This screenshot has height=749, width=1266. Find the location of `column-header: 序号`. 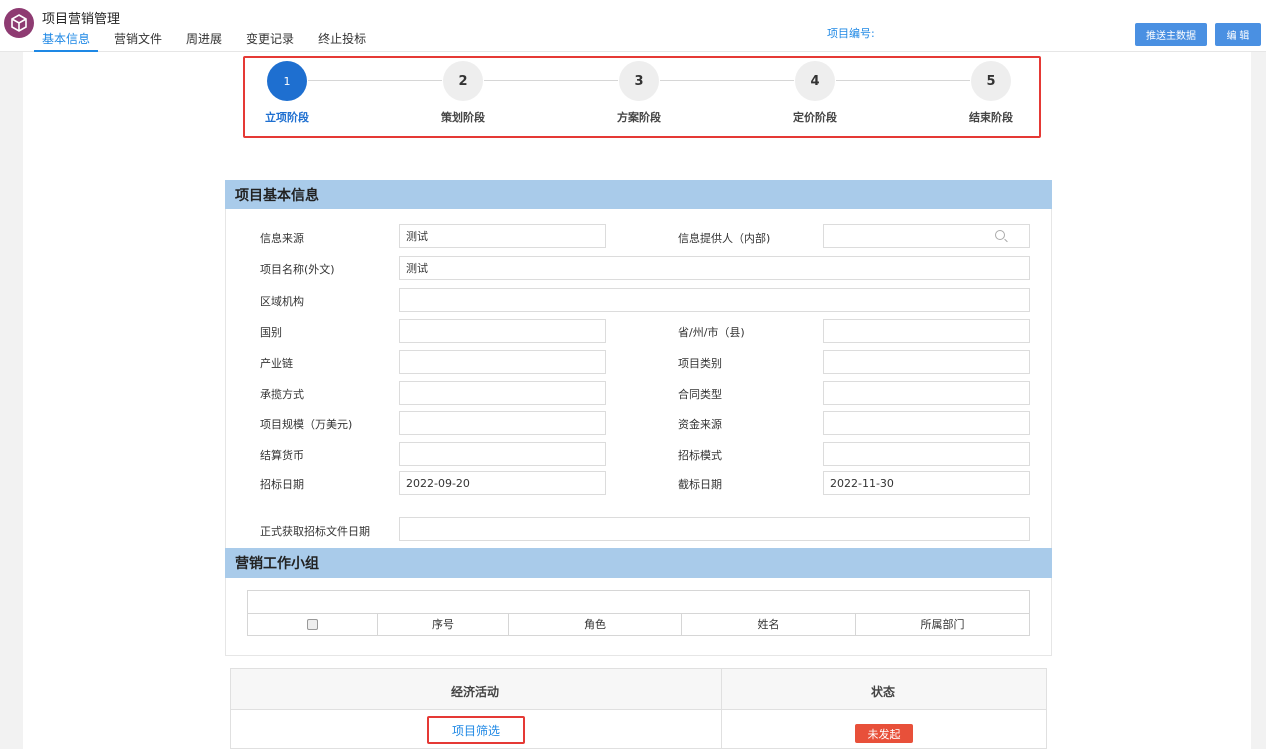

column-header: 序号 is located at coordinates (443, 624).